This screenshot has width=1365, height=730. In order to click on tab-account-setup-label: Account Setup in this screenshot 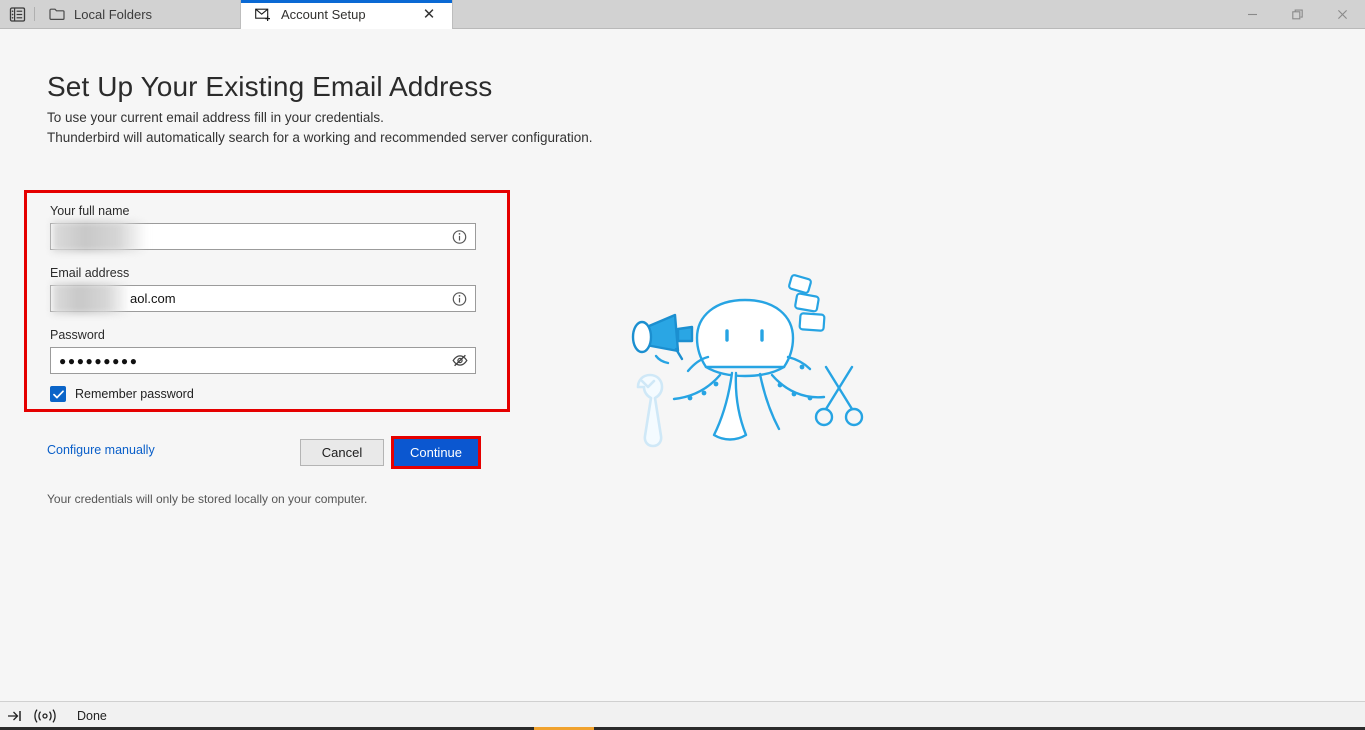, I will do `click(323, 14)`.